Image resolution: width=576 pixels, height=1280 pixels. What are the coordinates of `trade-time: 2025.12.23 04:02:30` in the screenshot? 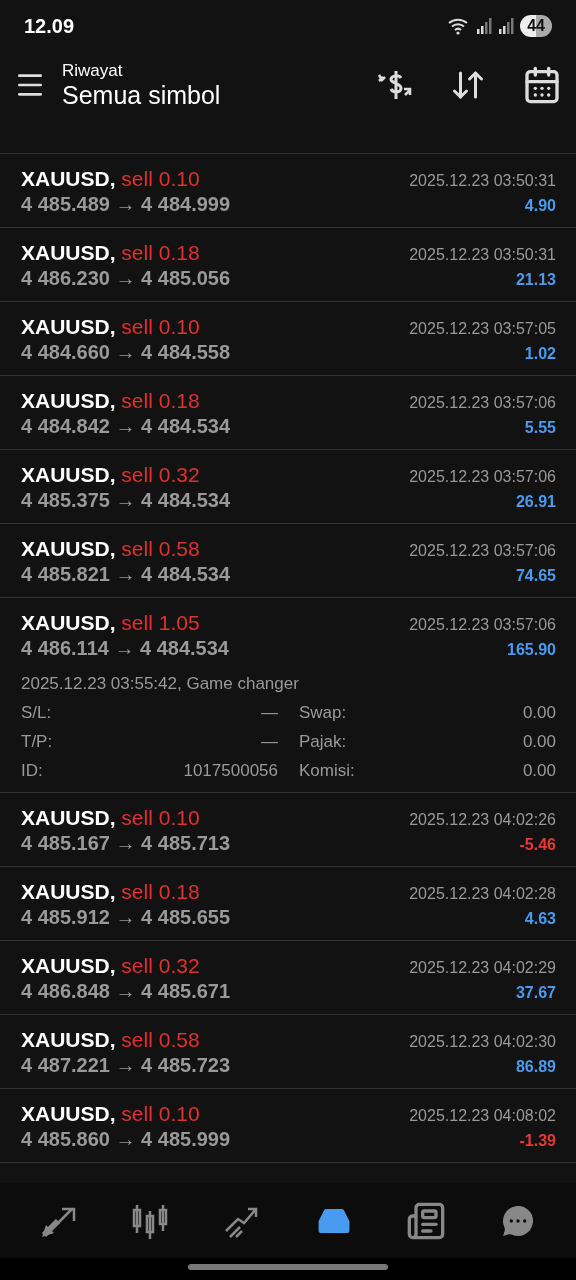 It's located at (482, 1042).